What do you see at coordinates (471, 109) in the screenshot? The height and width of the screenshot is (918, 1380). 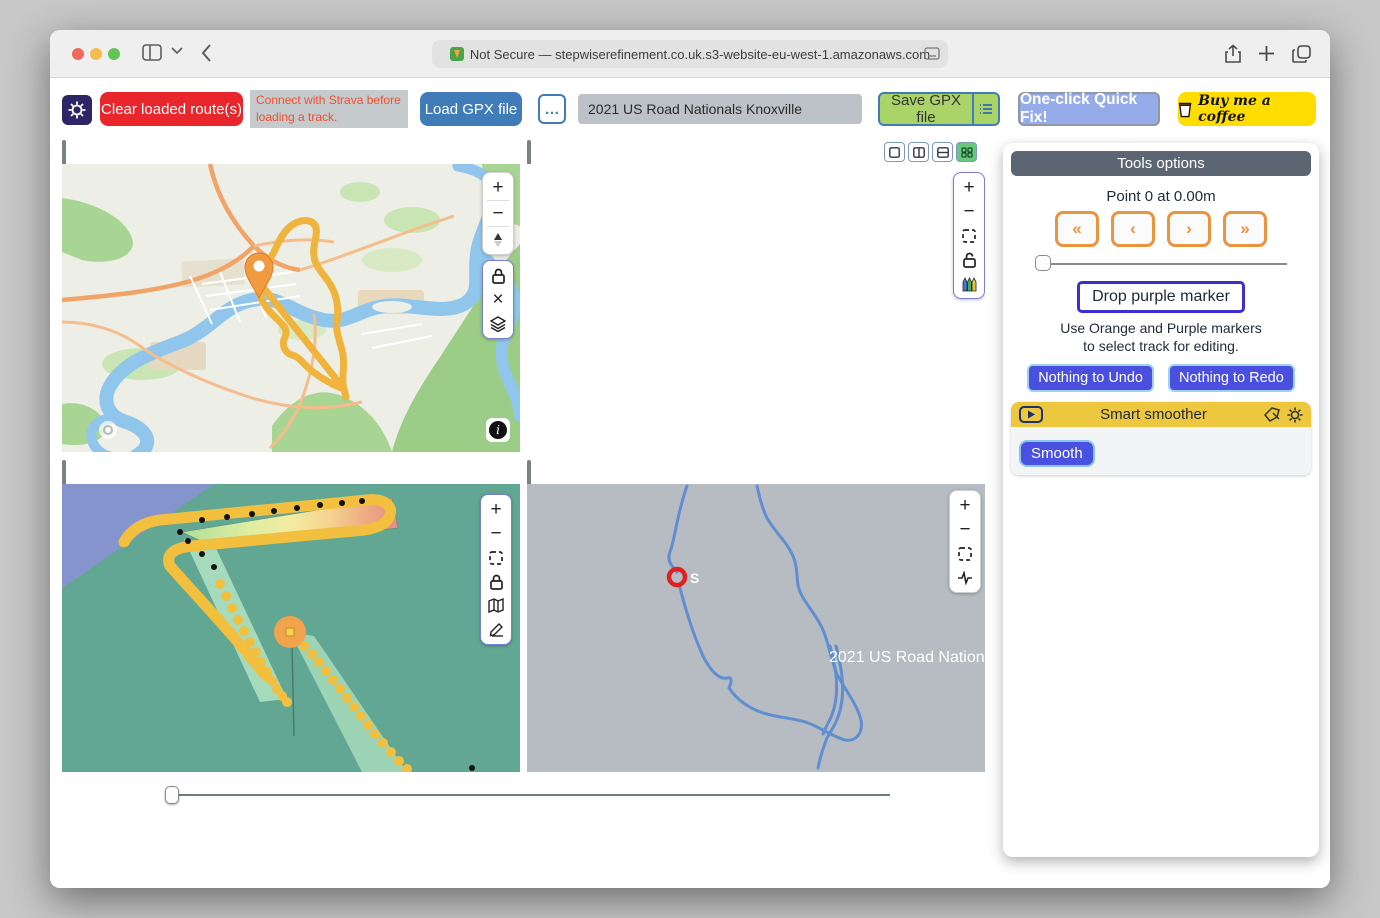 I see `load-gpx-button: Load GPX file` at bounding box center [471, 109].